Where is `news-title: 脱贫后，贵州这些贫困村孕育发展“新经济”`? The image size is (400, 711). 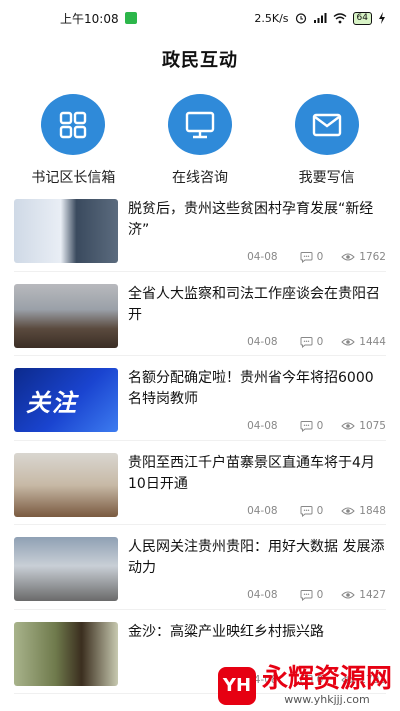
news-title: 脱贫后，贵州这些贫困村孕育发展“新经济” is located at coordinates (251, 219).